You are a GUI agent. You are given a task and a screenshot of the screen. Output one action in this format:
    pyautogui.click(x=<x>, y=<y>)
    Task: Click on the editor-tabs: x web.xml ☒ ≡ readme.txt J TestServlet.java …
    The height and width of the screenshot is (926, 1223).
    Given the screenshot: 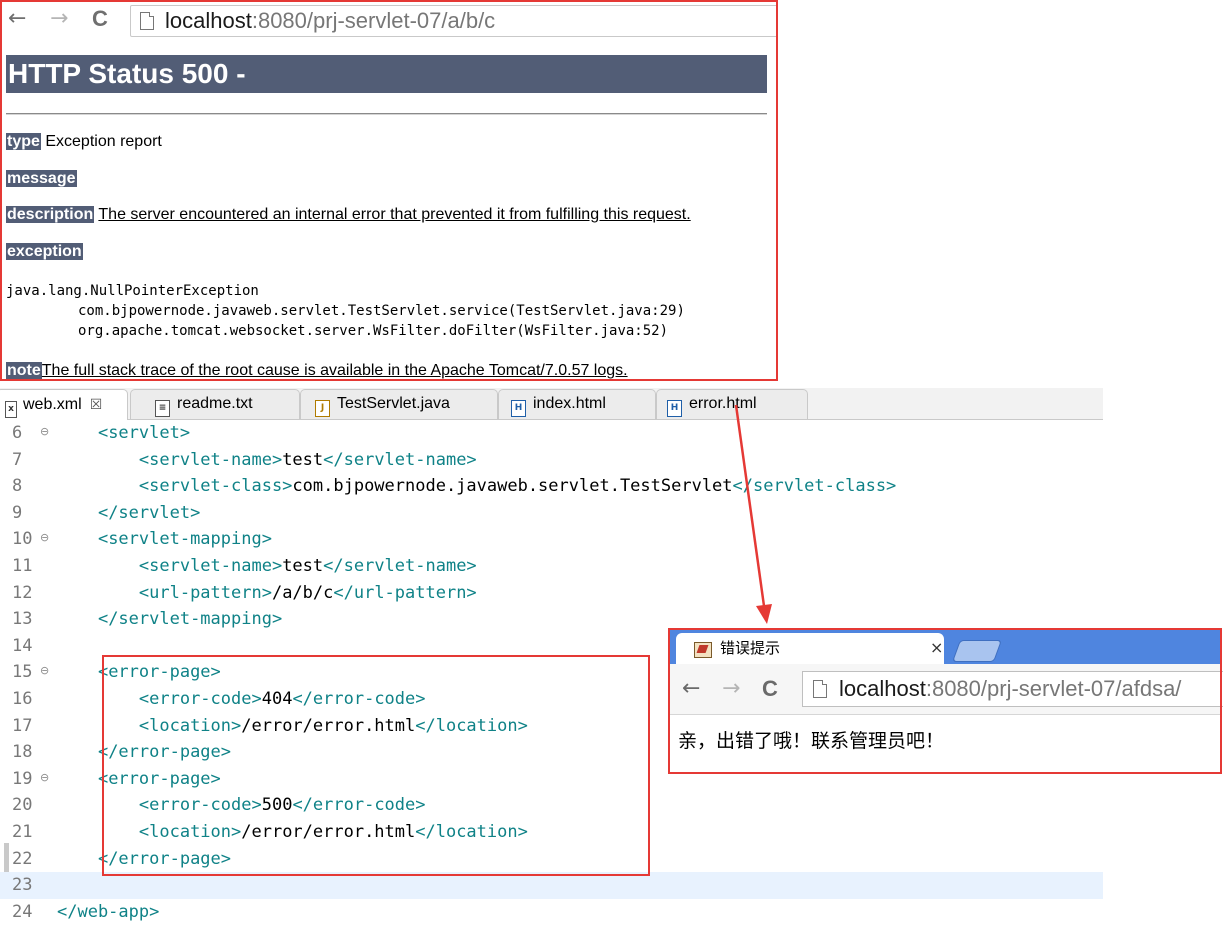 What is the action you would take?
    pyautogui.click(x=551, y=404)
    